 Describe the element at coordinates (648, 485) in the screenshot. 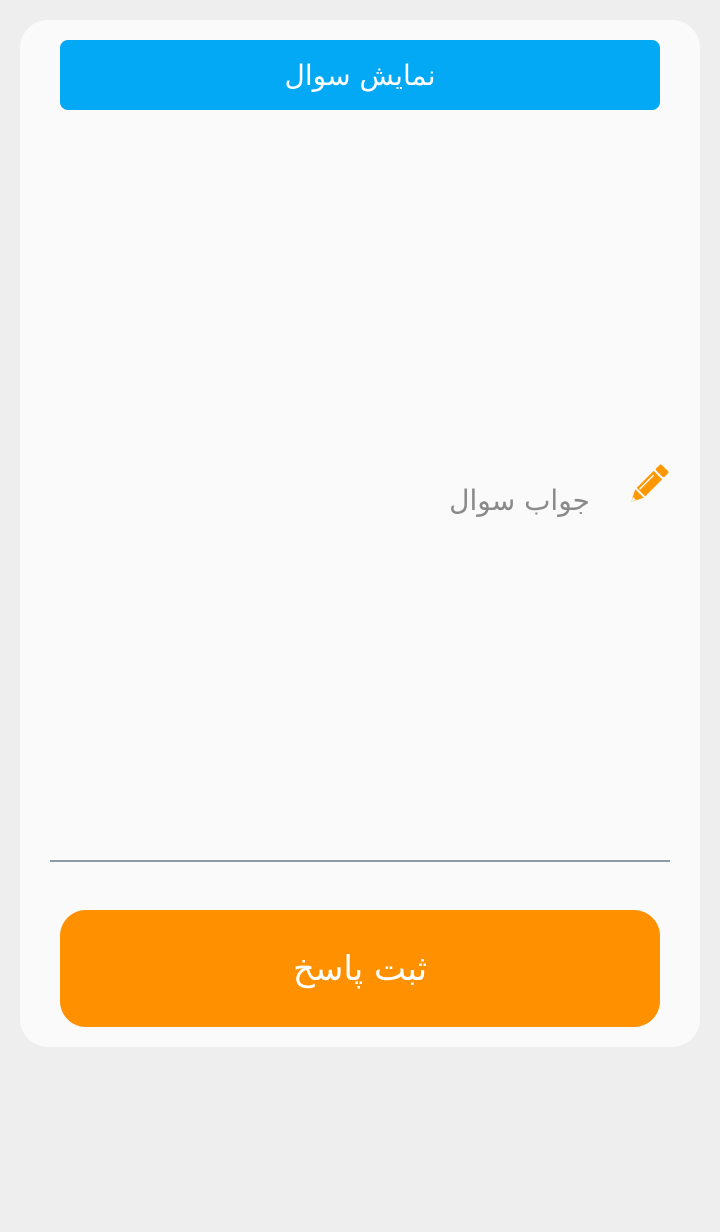

I see `pencil-icon` at that location.